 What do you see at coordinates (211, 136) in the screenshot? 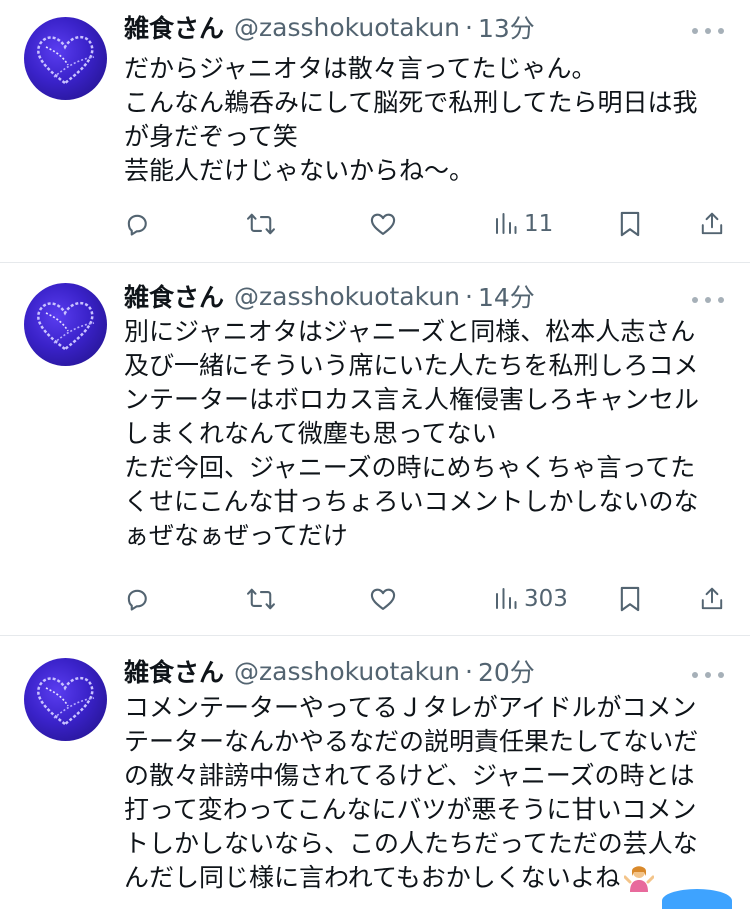
I see `text-line: が身だぞって笑` at bounding box center [211, 136].